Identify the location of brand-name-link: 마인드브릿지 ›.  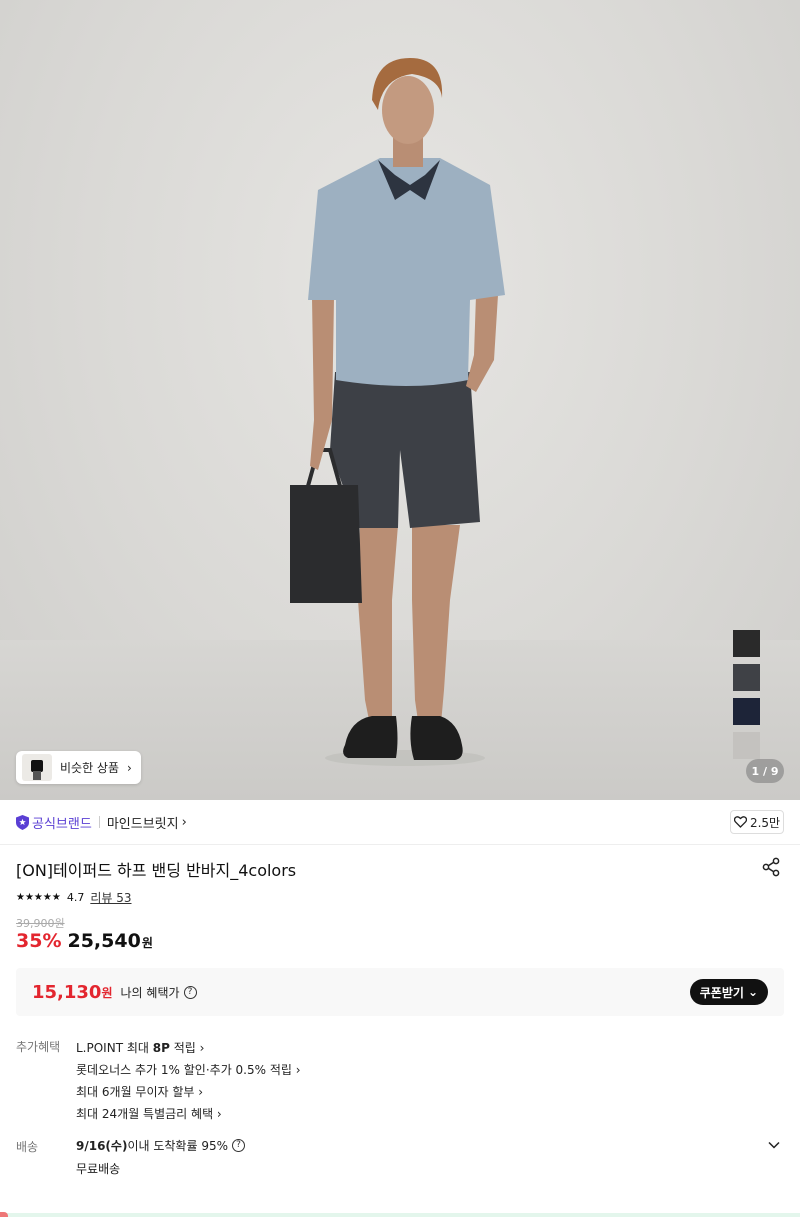
(147, 822).